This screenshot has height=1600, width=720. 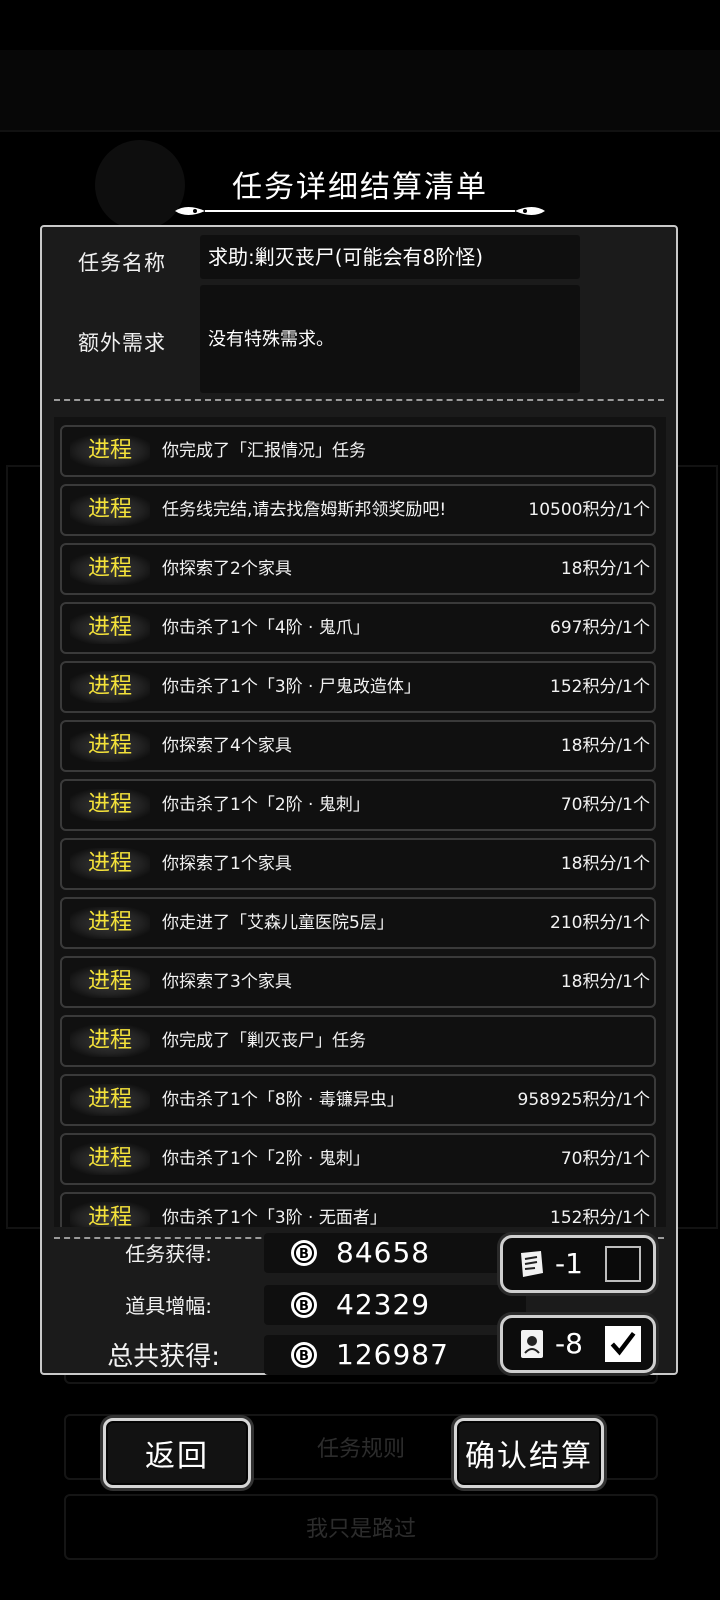 What do you see at coordinates (304, 510) in the screenshot?
I see `progress-text: 任务线完结,请去找詹姆斯邦领奖励吧!` at bounding box center [304, 510].